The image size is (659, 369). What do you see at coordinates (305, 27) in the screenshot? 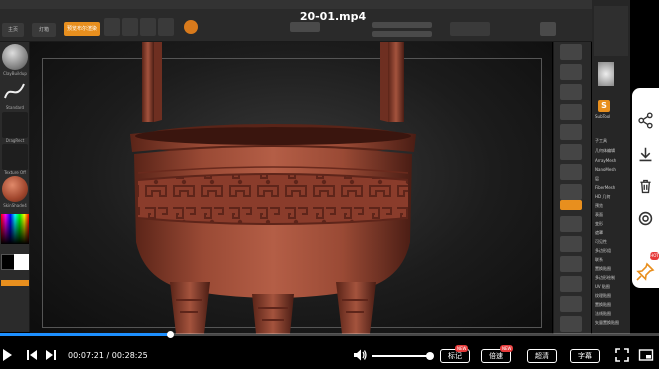
I see `zbrush-rgb-slider` at bounding box center [305, 27].